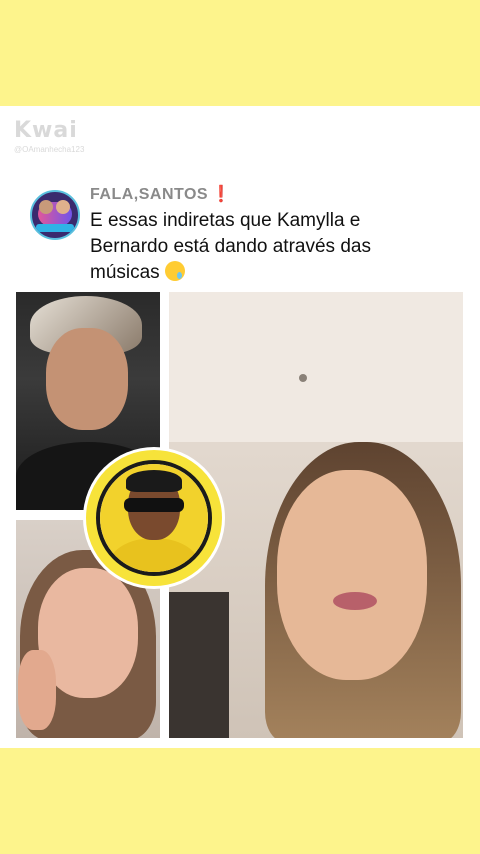  Describe the element at coordinates (221, 194) in the screenshot. I see `exclamation-icon: ❗` at that location.